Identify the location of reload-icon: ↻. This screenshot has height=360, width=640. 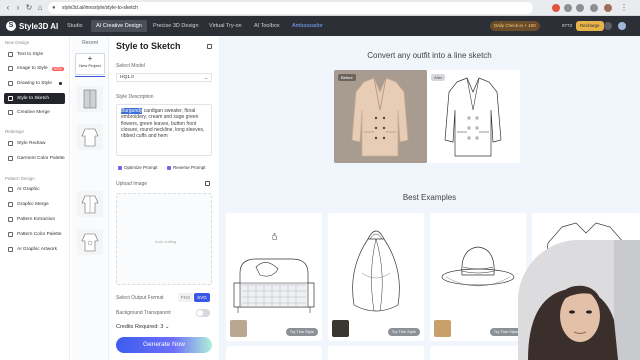
(29, 8).